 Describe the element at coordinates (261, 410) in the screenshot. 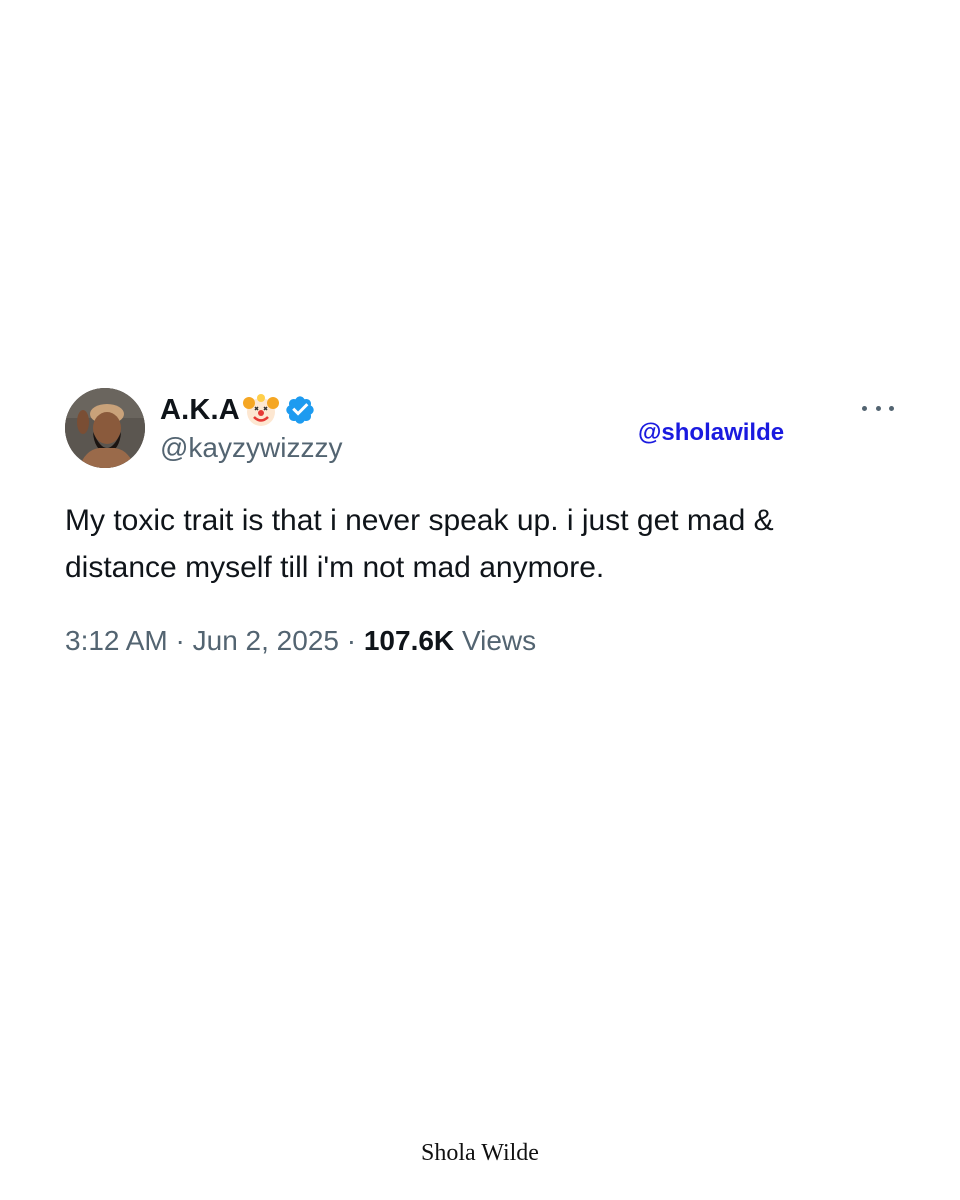

I see `clown-face-icon` at that location.